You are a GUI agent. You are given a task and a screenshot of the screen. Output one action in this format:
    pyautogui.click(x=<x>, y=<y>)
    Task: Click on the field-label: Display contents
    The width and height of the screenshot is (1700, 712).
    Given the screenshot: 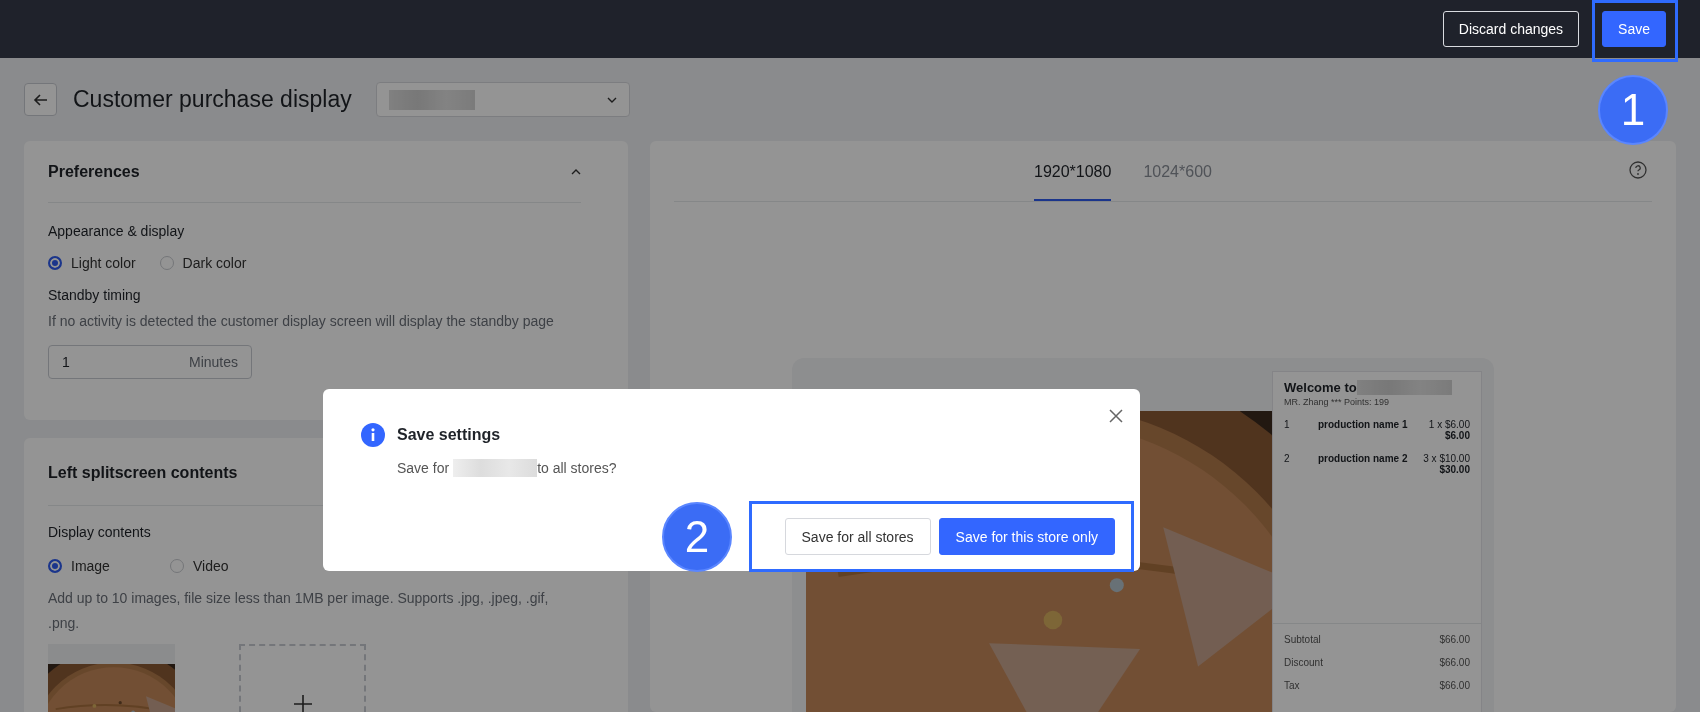 What is the action you would take?
    pyautogui.click(x=100, y=532)
    